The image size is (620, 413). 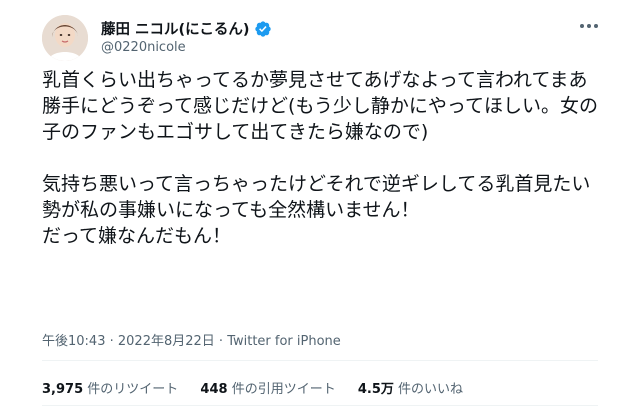 I want to click on retweets-label: 件のリツイート, so click(x=133, y=389).